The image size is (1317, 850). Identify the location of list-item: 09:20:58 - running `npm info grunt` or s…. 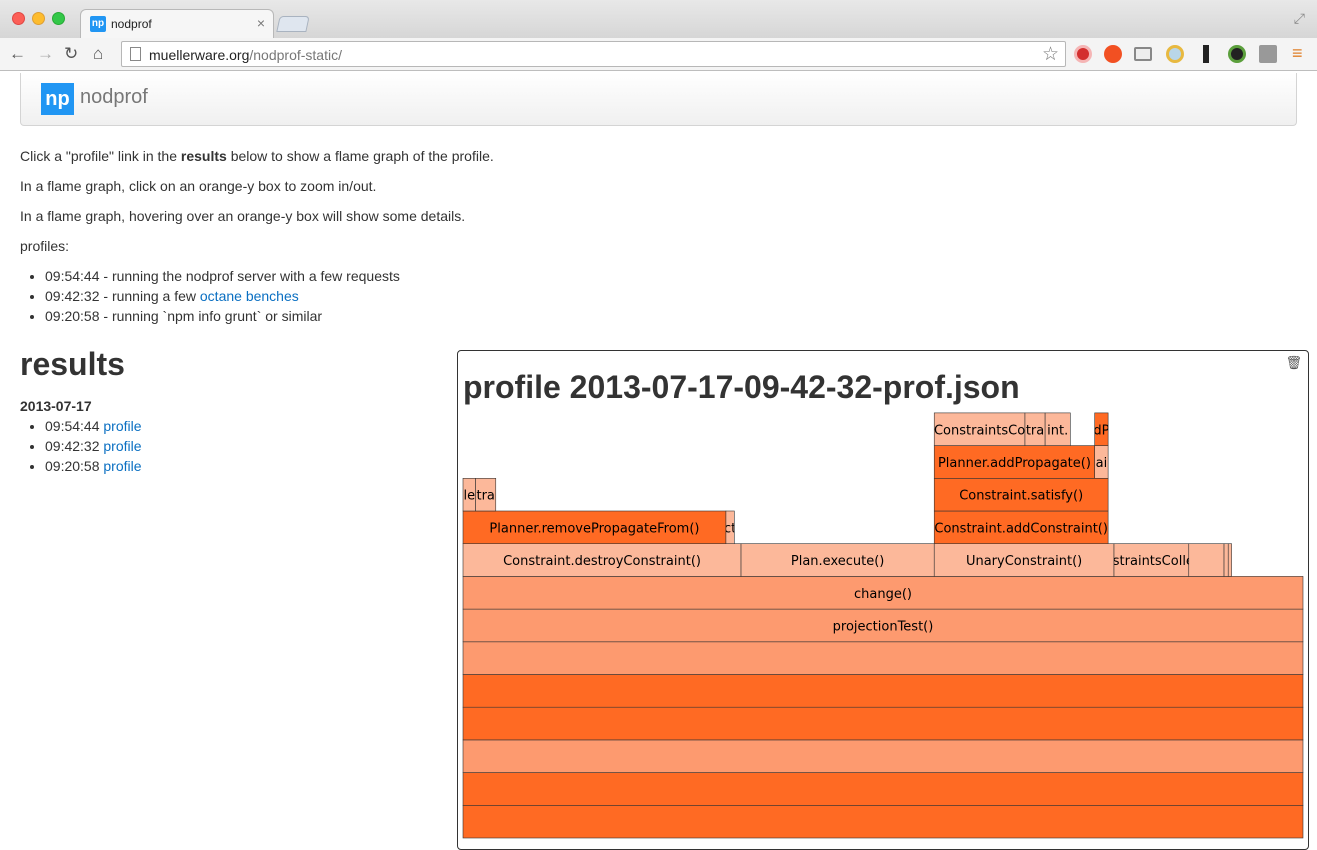
(222, 316).